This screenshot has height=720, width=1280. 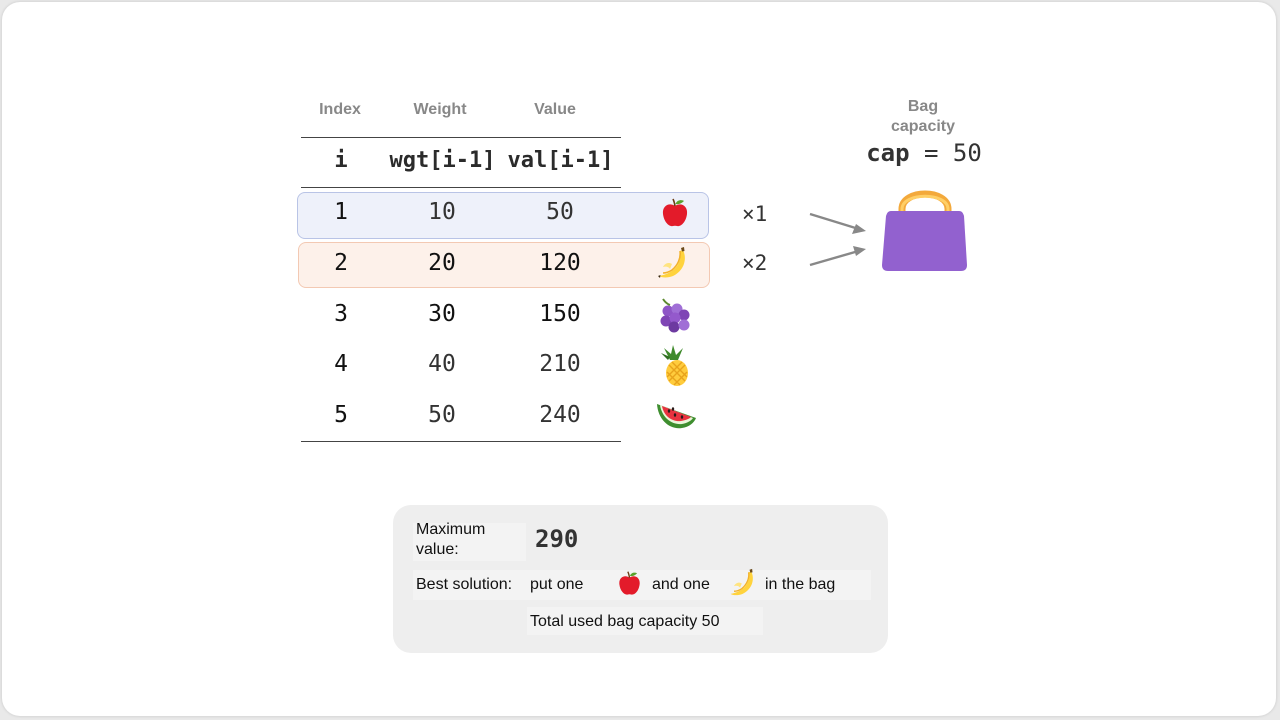 What do you see at coordinates (340, 109) in the screenshot?
I see `header-index: Index` at bounding box center [340, 109].